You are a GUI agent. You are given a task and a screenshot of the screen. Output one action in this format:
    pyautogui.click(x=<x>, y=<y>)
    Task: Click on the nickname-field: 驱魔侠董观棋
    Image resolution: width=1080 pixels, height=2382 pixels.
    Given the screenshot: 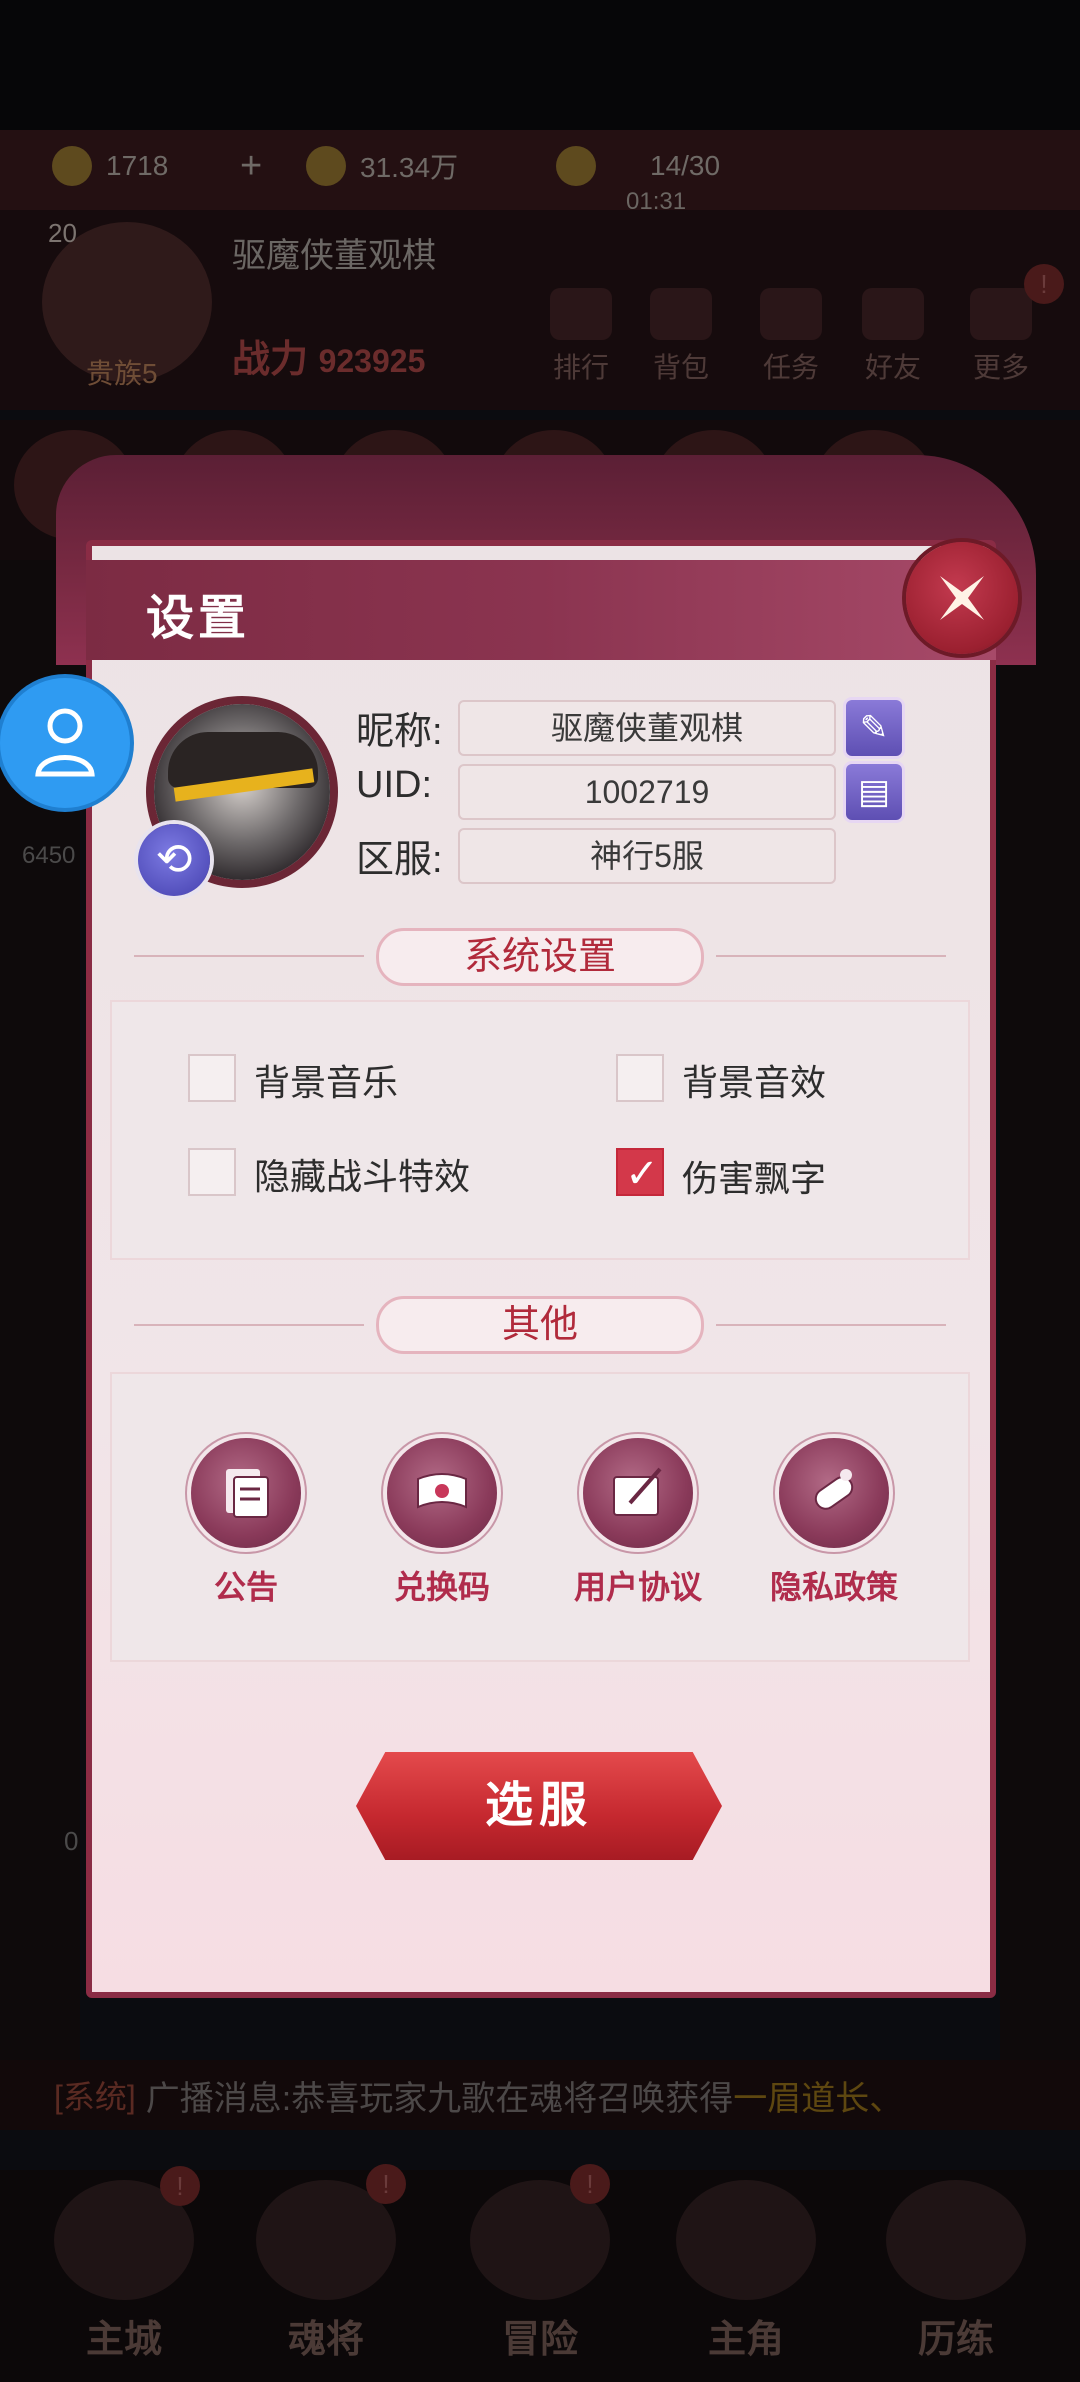 What is the action you would take?
    pyautogui.click(x=647, y=728)
    